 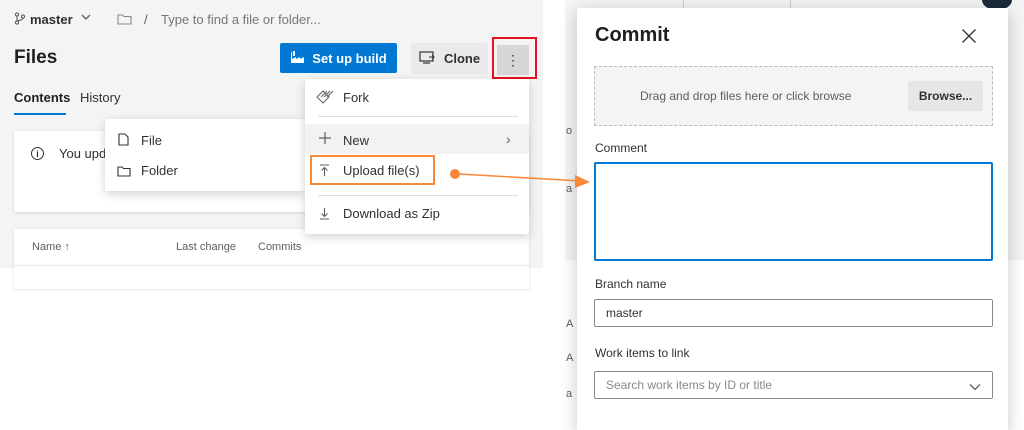 What do you see at coordinates (324, 213) in the screenshot?
I see `download-icon` at bounding box center [324, 213].